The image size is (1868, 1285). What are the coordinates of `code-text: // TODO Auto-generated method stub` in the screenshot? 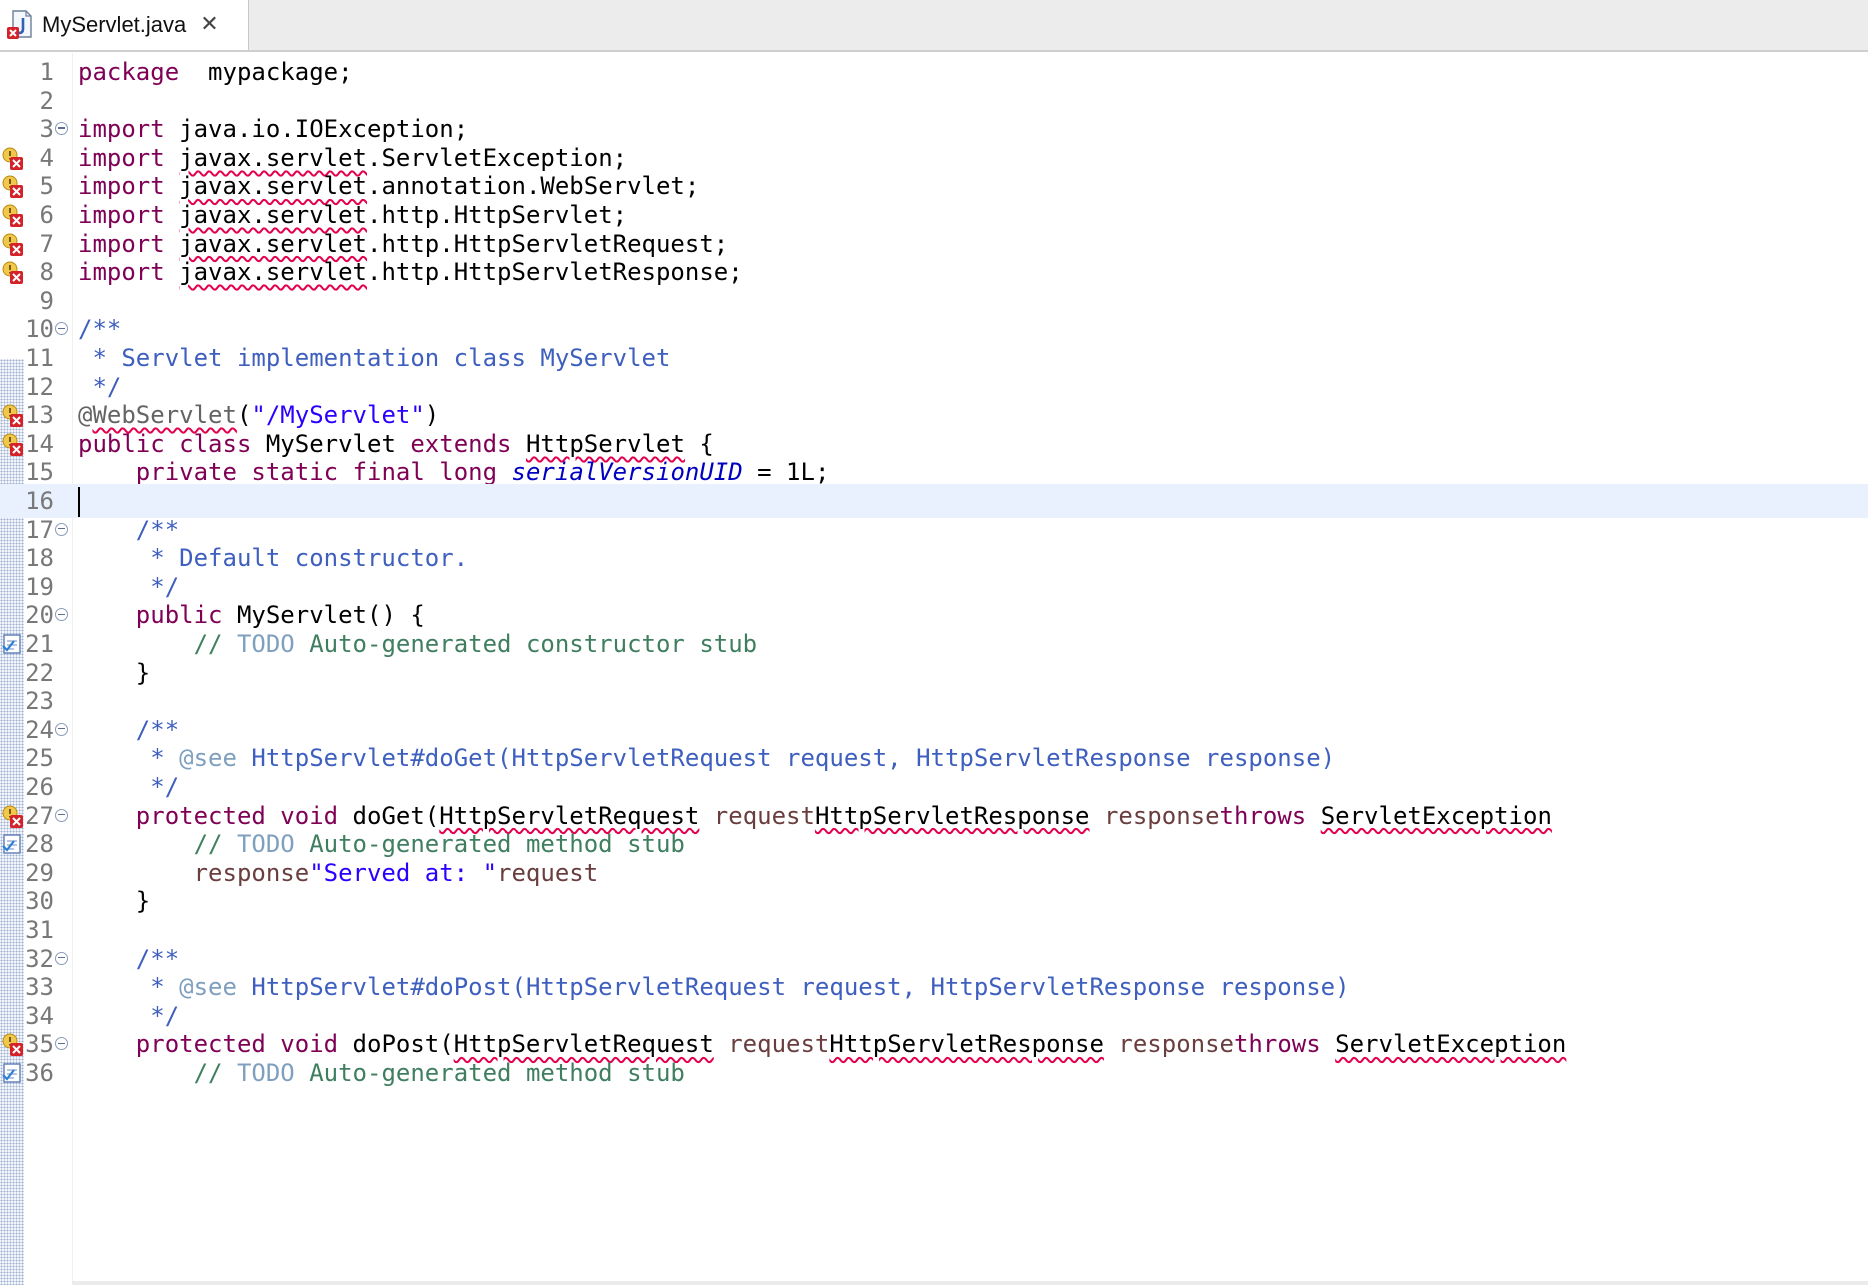 It's located at (381, 1073).